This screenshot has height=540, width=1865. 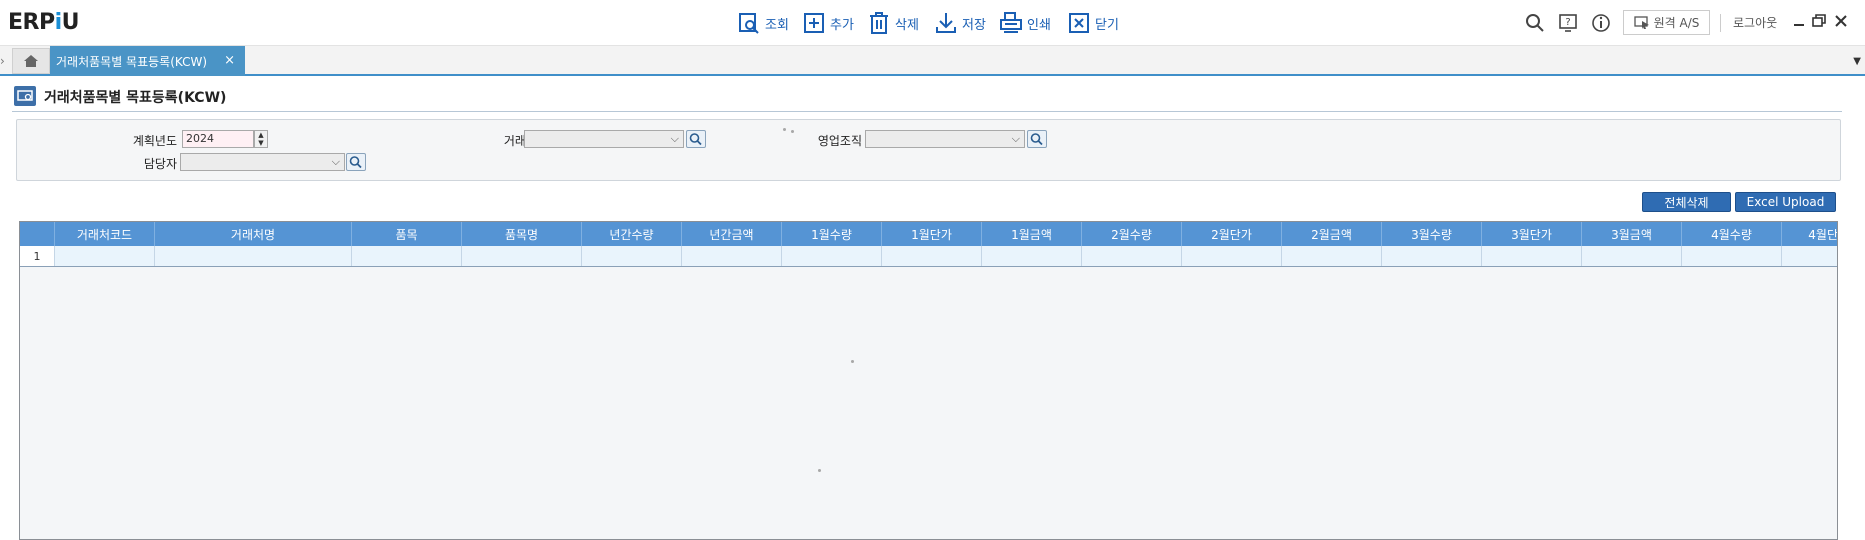 I want to click on grid-header-cell: 2월수량, so click(x=1132, y=234).